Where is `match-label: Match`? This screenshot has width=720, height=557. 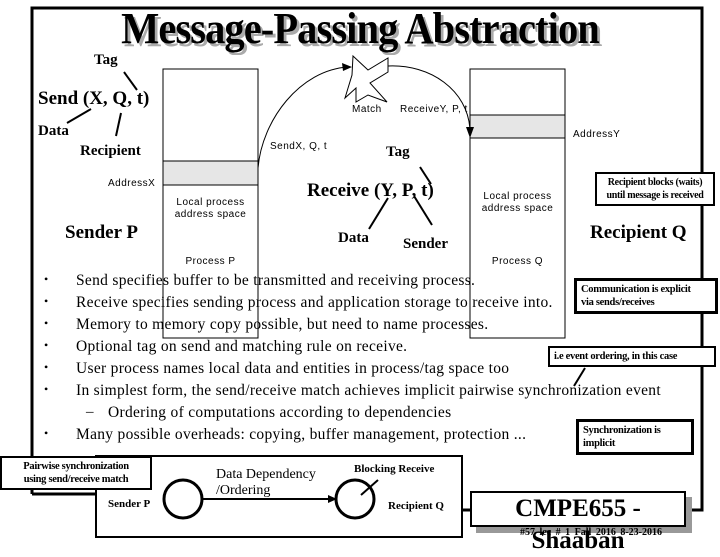 match-label: Match is located at coordinates (367, 109).